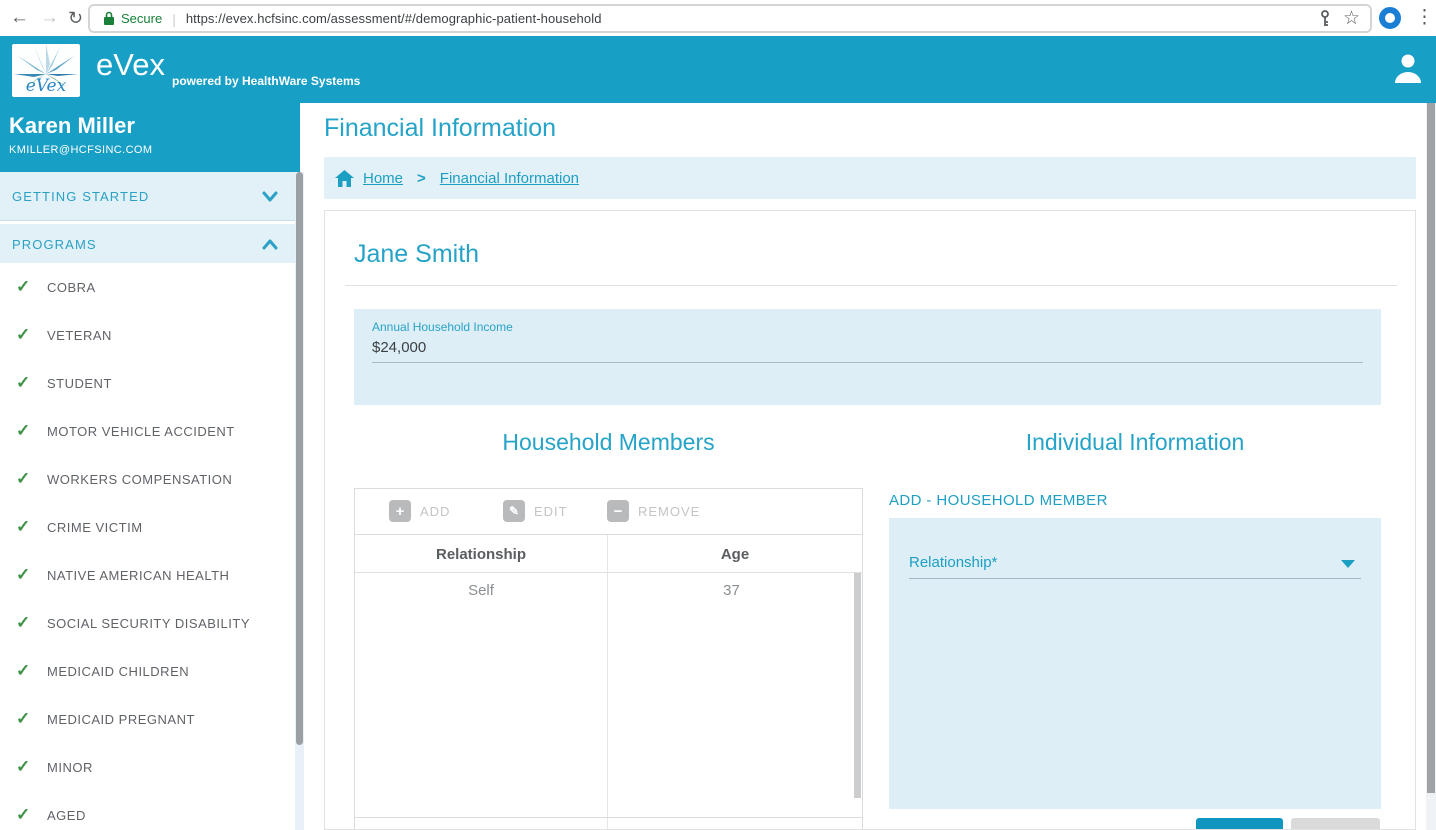 Image resolution: width=1436 pixels, height=830 pixels. Describe the element at coordinates (1408, 68) in the screenshot. I see `user-profile-icon` at that location.